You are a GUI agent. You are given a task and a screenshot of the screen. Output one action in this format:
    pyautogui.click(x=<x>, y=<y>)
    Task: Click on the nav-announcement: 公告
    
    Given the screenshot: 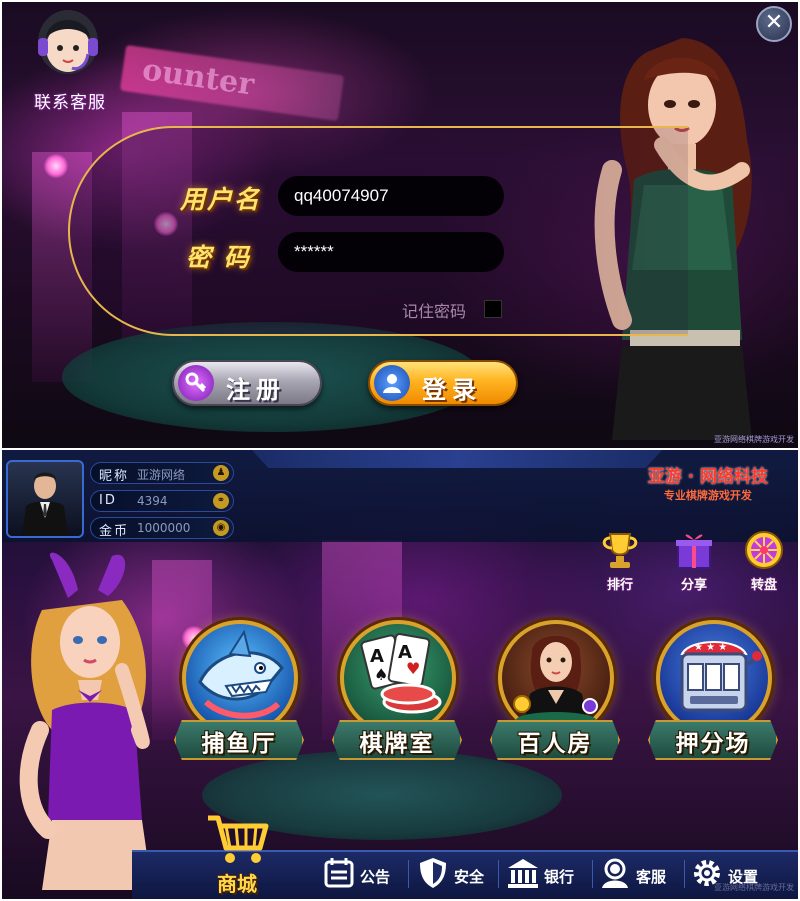 What is the action you would take?
    pyautogui.click(x=362, y=874)
    